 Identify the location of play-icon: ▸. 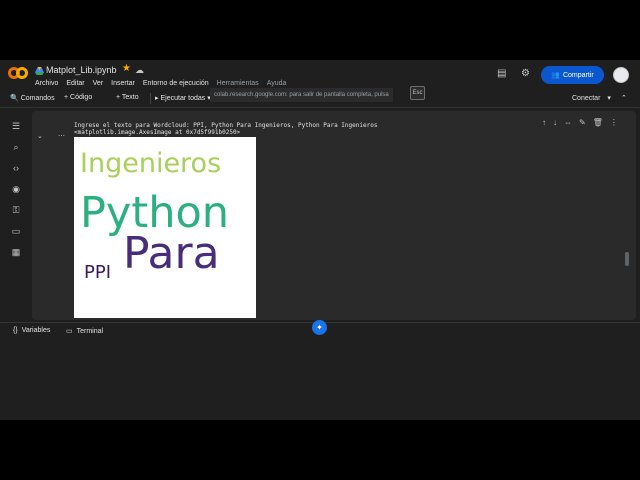
(157, 98).